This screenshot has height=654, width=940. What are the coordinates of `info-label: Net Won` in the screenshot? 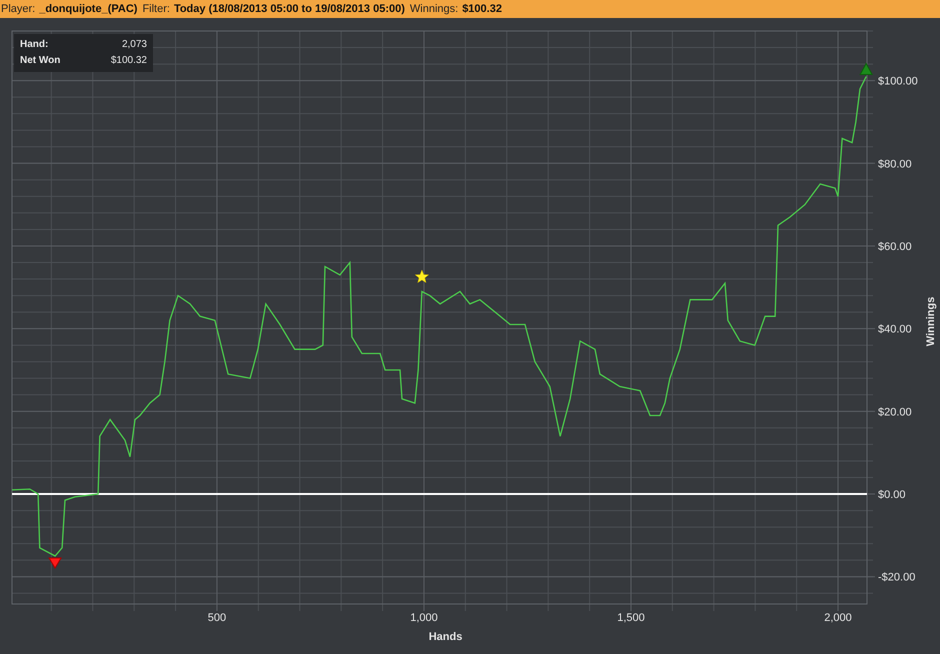 It's located at (40, 61).